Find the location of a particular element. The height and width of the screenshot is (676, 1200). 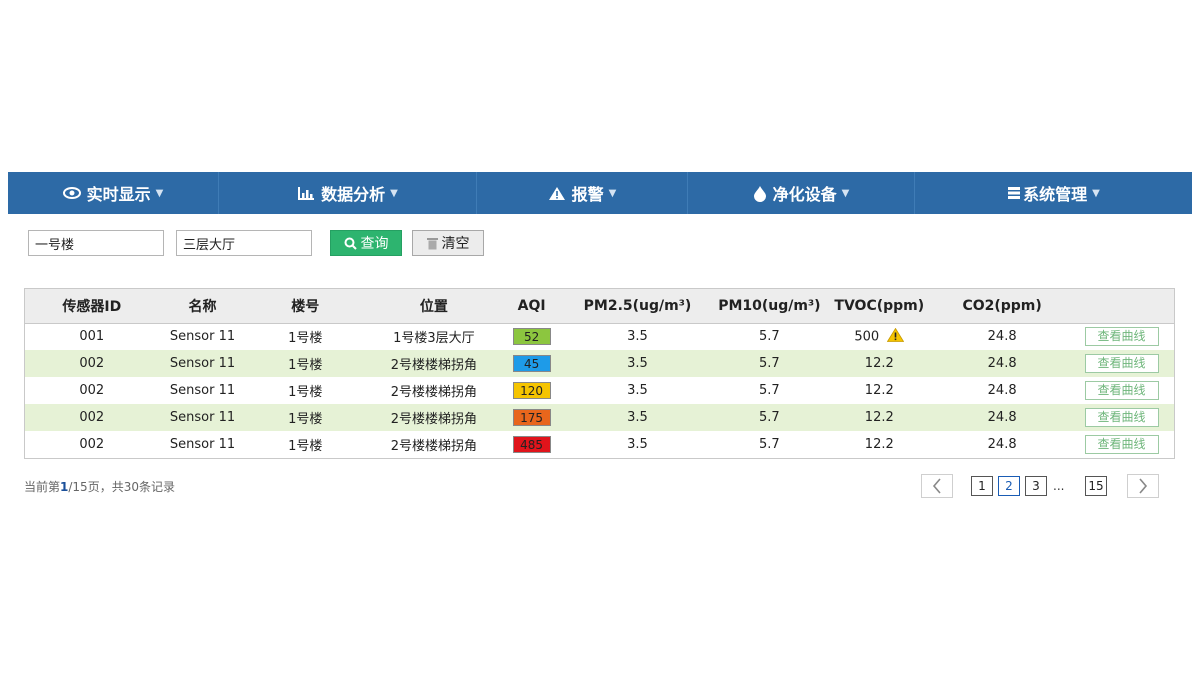

cell-co2: 24.8 is located at coordinates (1002, 444).